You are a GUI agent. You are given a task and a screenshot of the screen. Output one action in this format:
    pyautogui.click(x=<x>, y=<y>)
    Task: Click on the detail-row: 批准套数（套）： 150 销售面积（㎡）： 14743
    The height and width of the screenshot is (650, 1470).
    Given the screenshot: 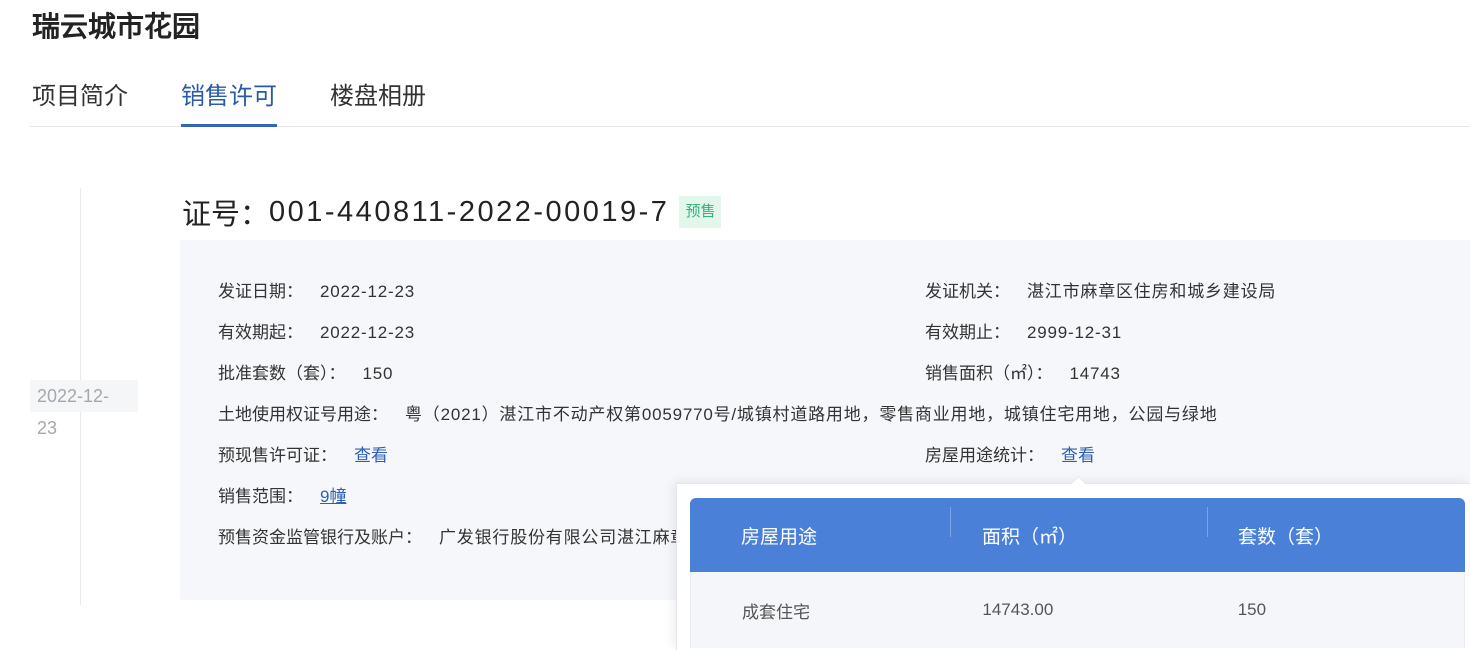 What is the action you would take?
    pyautogui.click(x=844, y=373)
    